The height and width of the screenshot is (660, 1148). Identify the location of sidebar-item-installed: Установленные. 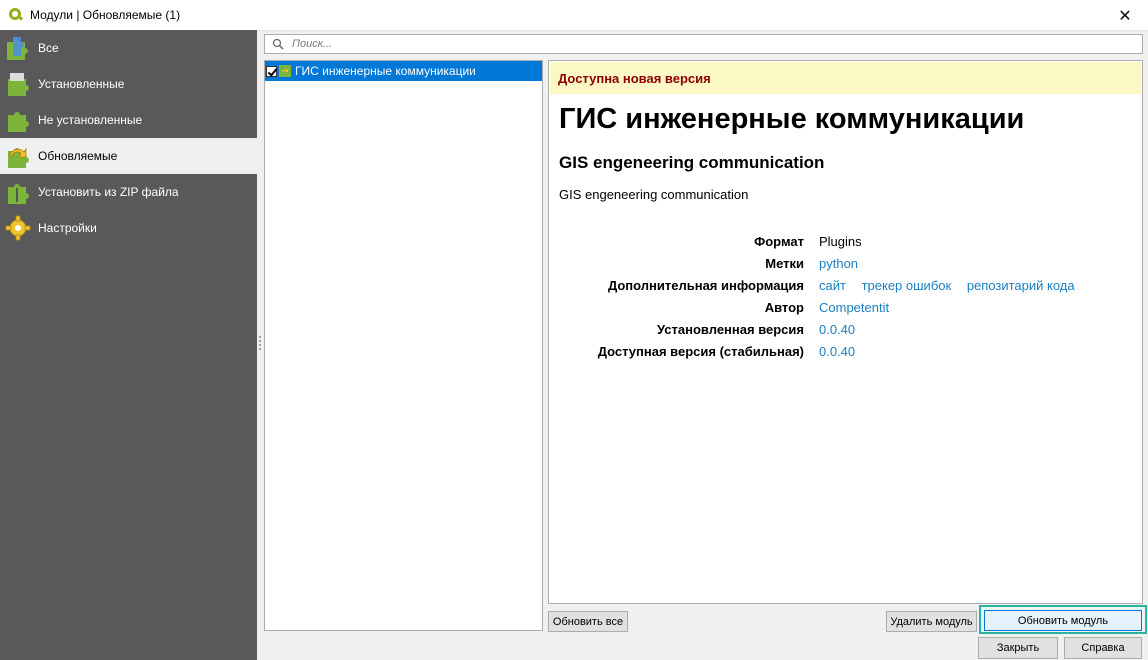
(128, 84).